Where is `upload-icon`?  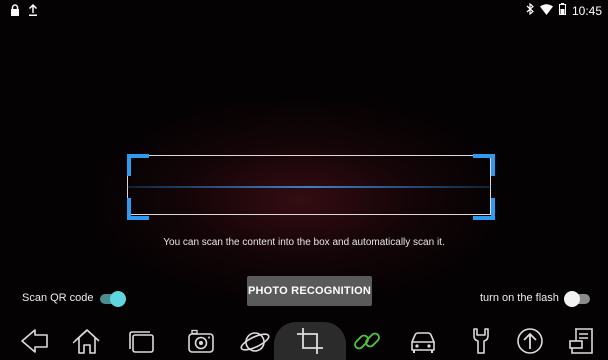
upload-icon is located at coordinates (33, 12).